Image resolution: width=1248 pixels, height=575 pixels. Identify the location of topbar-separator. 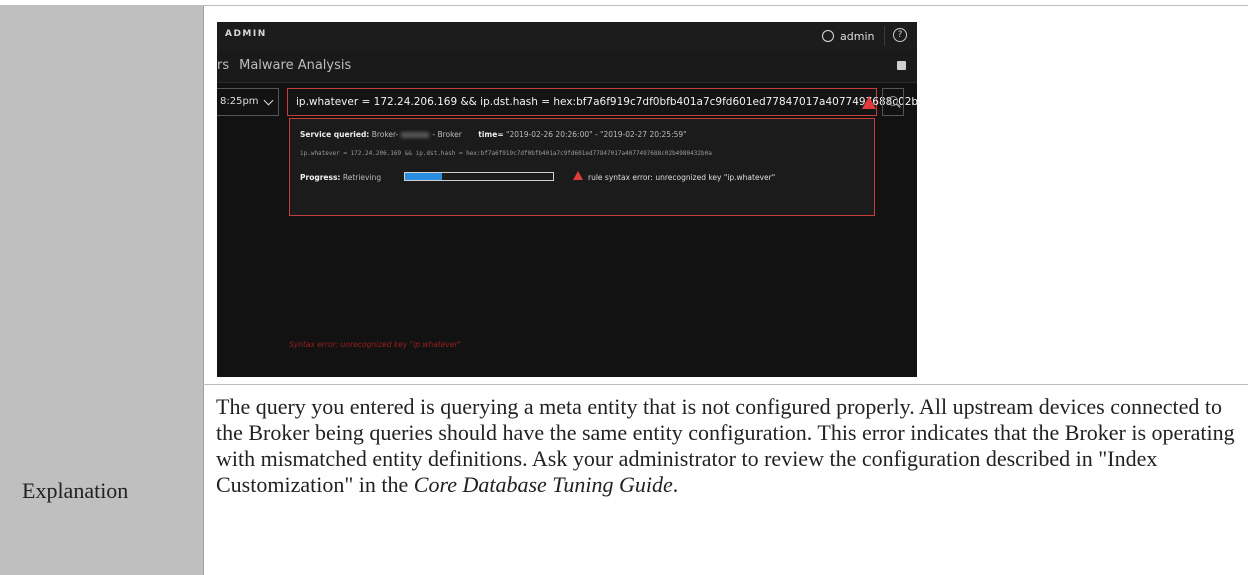
(884, 36).